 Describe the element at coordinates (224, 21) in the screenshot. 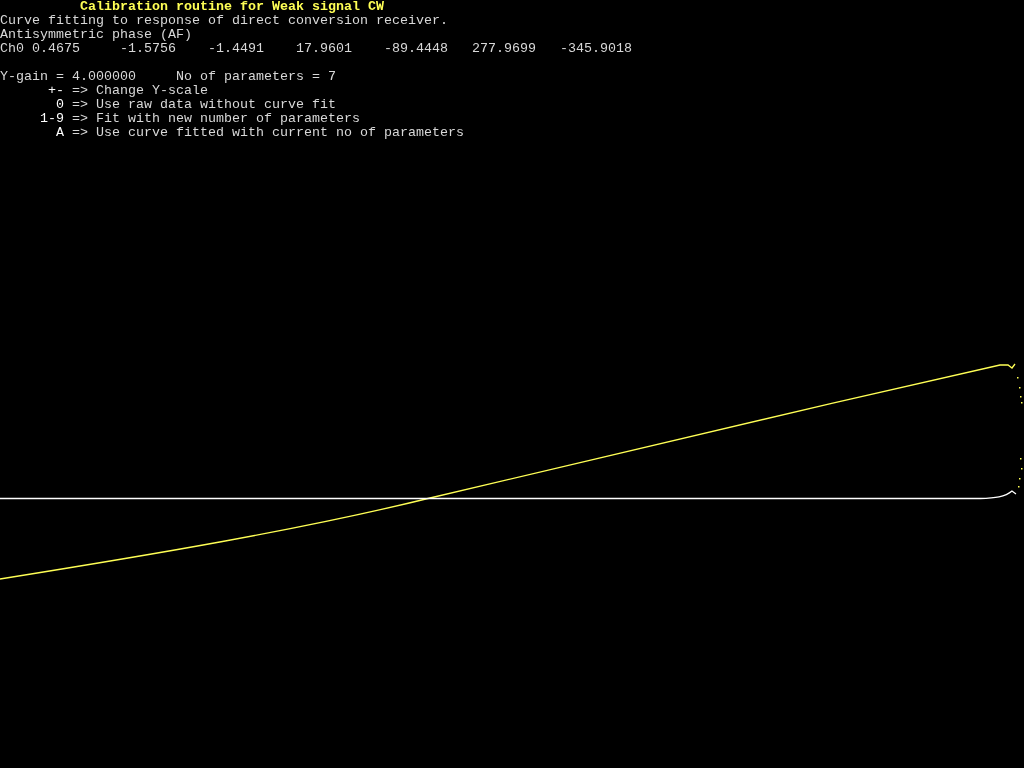

I see `description-text: Curve fitting to response of direct conversion receiver.` at that location.